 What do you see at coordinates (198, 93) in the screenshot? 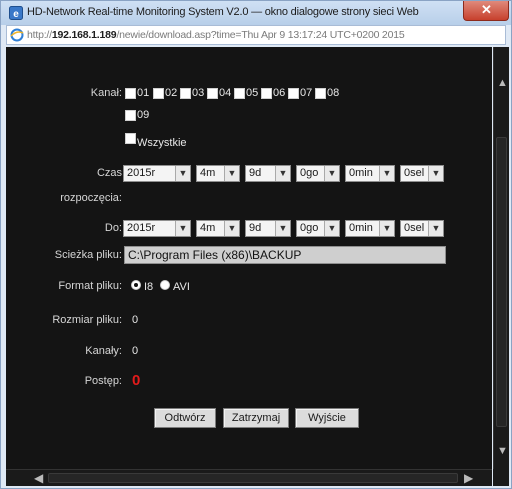
I see `channel-label-03: 03` at bounding box center [198, 93].